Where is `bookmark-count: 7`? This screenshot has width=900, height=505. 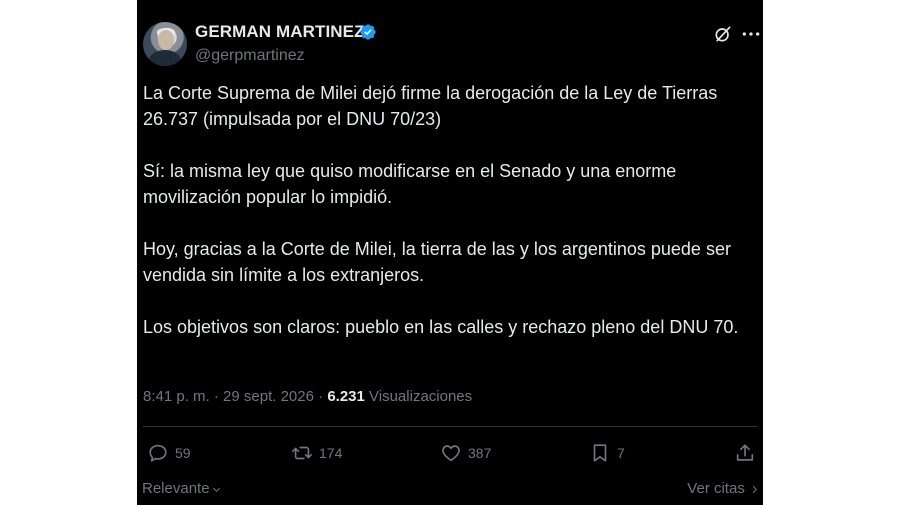 bookmark-count: 7 is located at coordinates (621, 453).